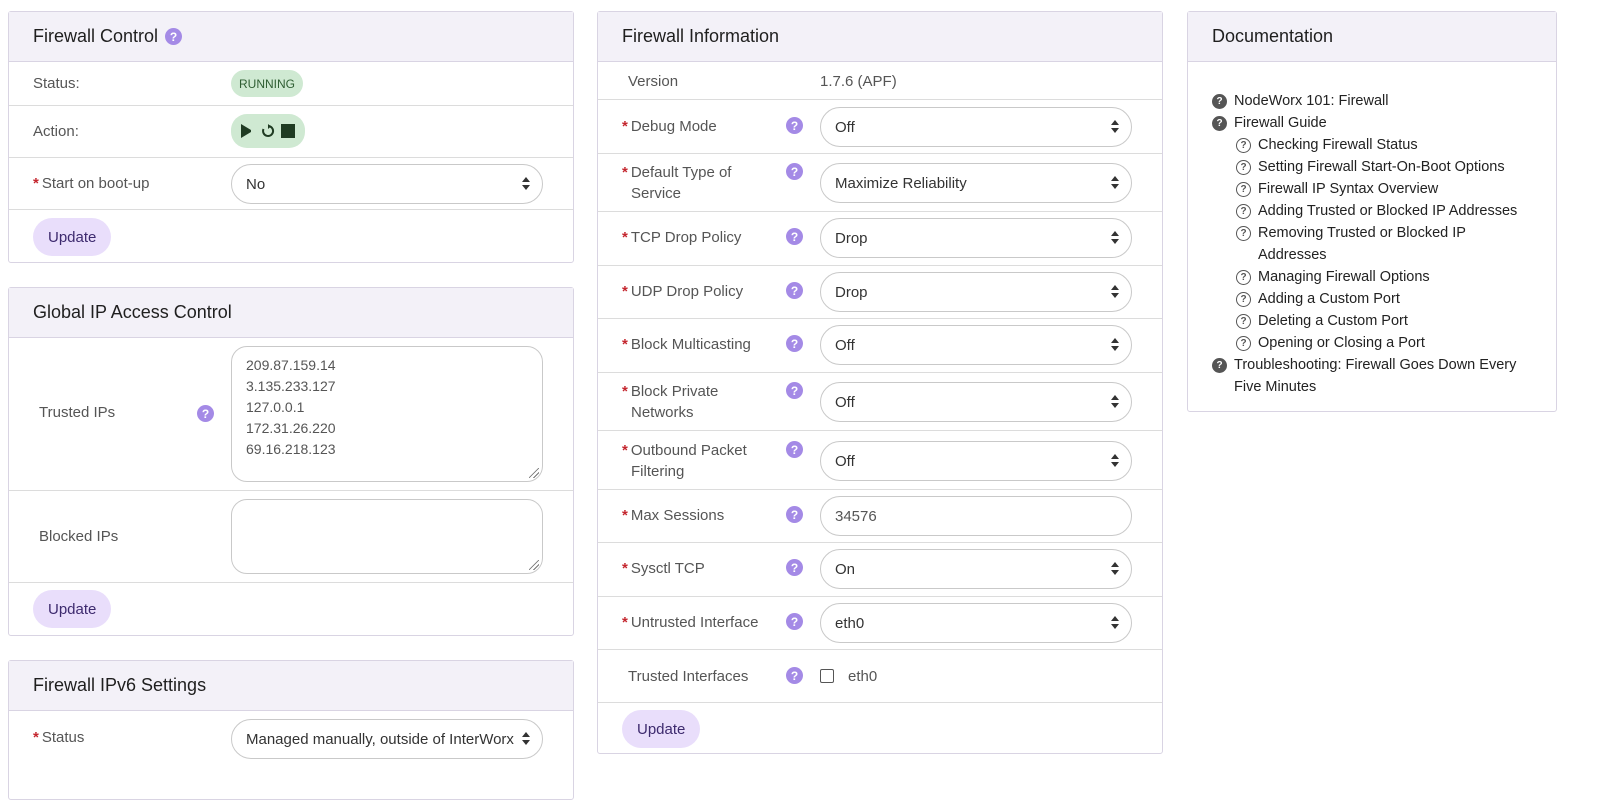 This screenshot has height=800, width=1615. What do you see at coordinates (1362, 244) in the screenshot?
I see `doc-link-text: Removing Trusted or Blocked IP Addresses` at bounding box center [1362, 244].